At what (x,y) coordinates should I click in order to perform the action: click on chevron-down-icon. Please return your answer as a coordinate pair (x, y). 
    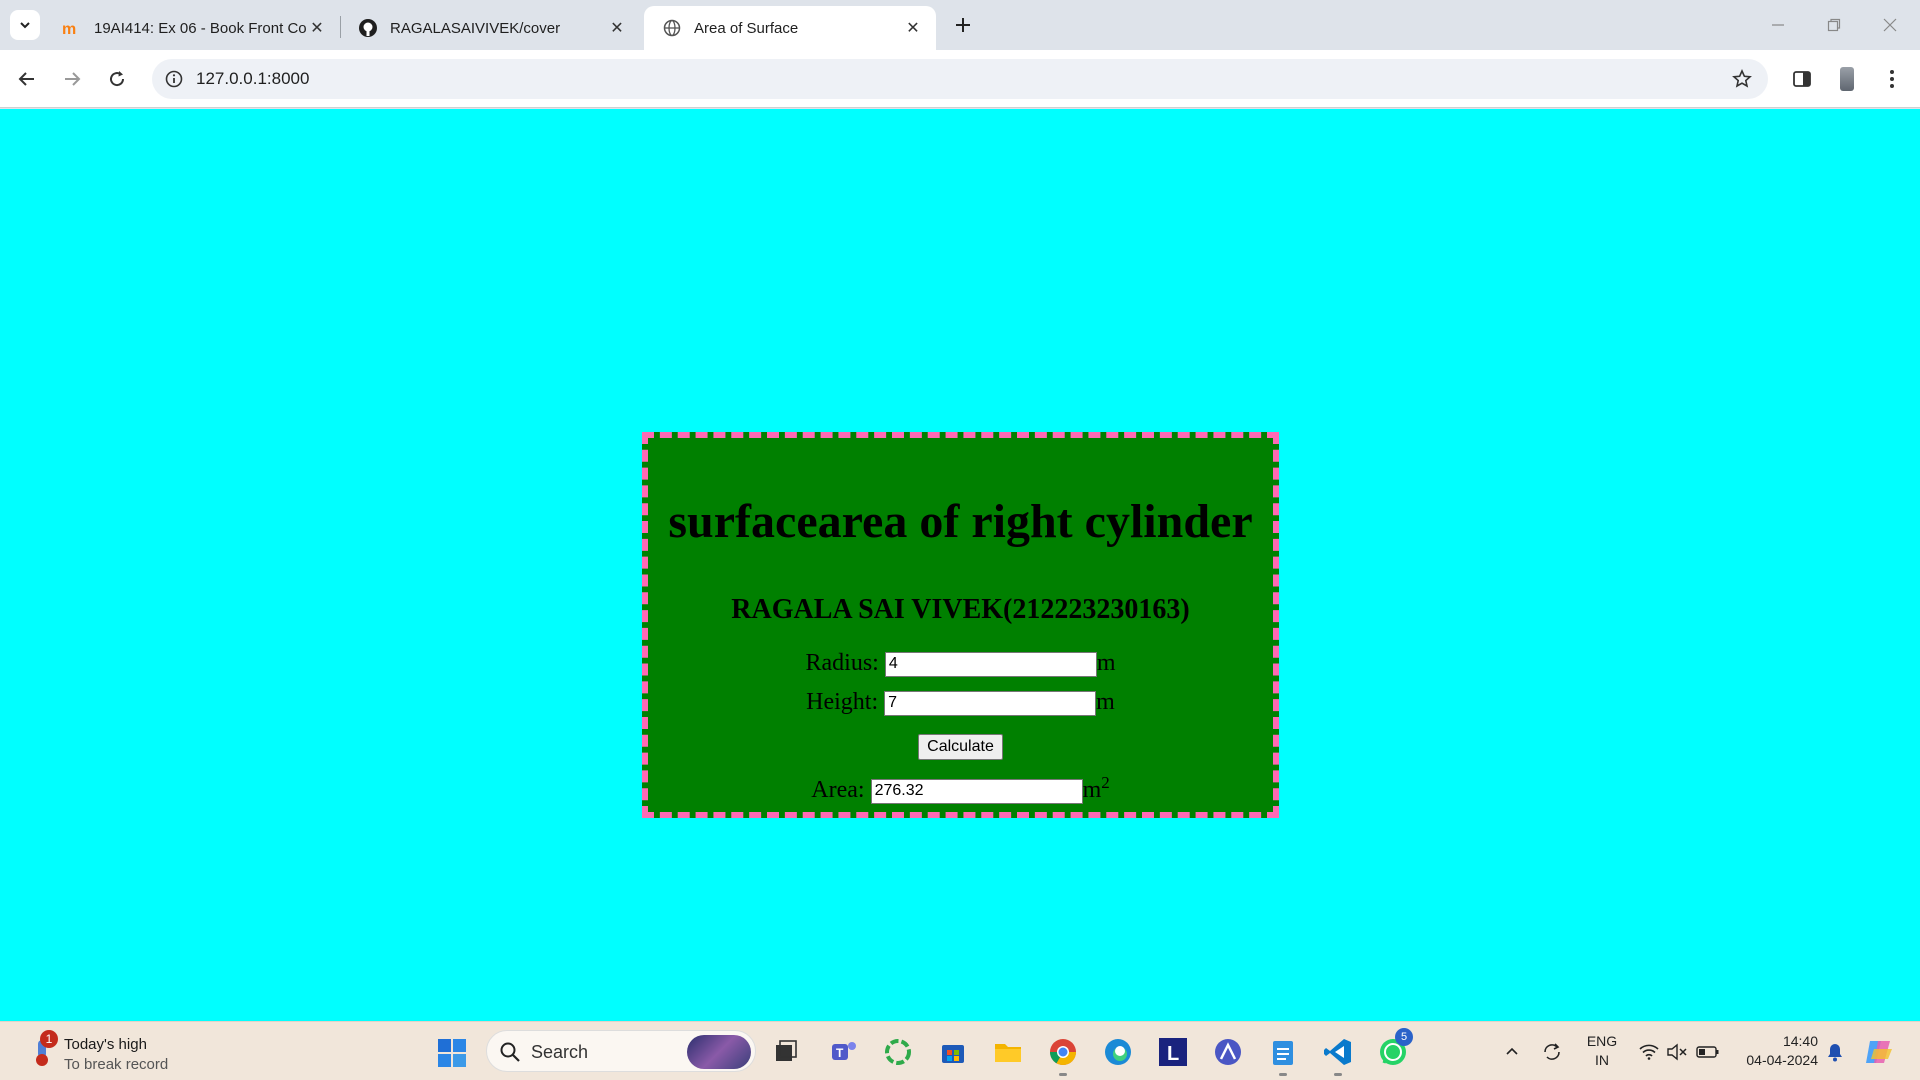
    Looking at the image, I should click on (25, 25).